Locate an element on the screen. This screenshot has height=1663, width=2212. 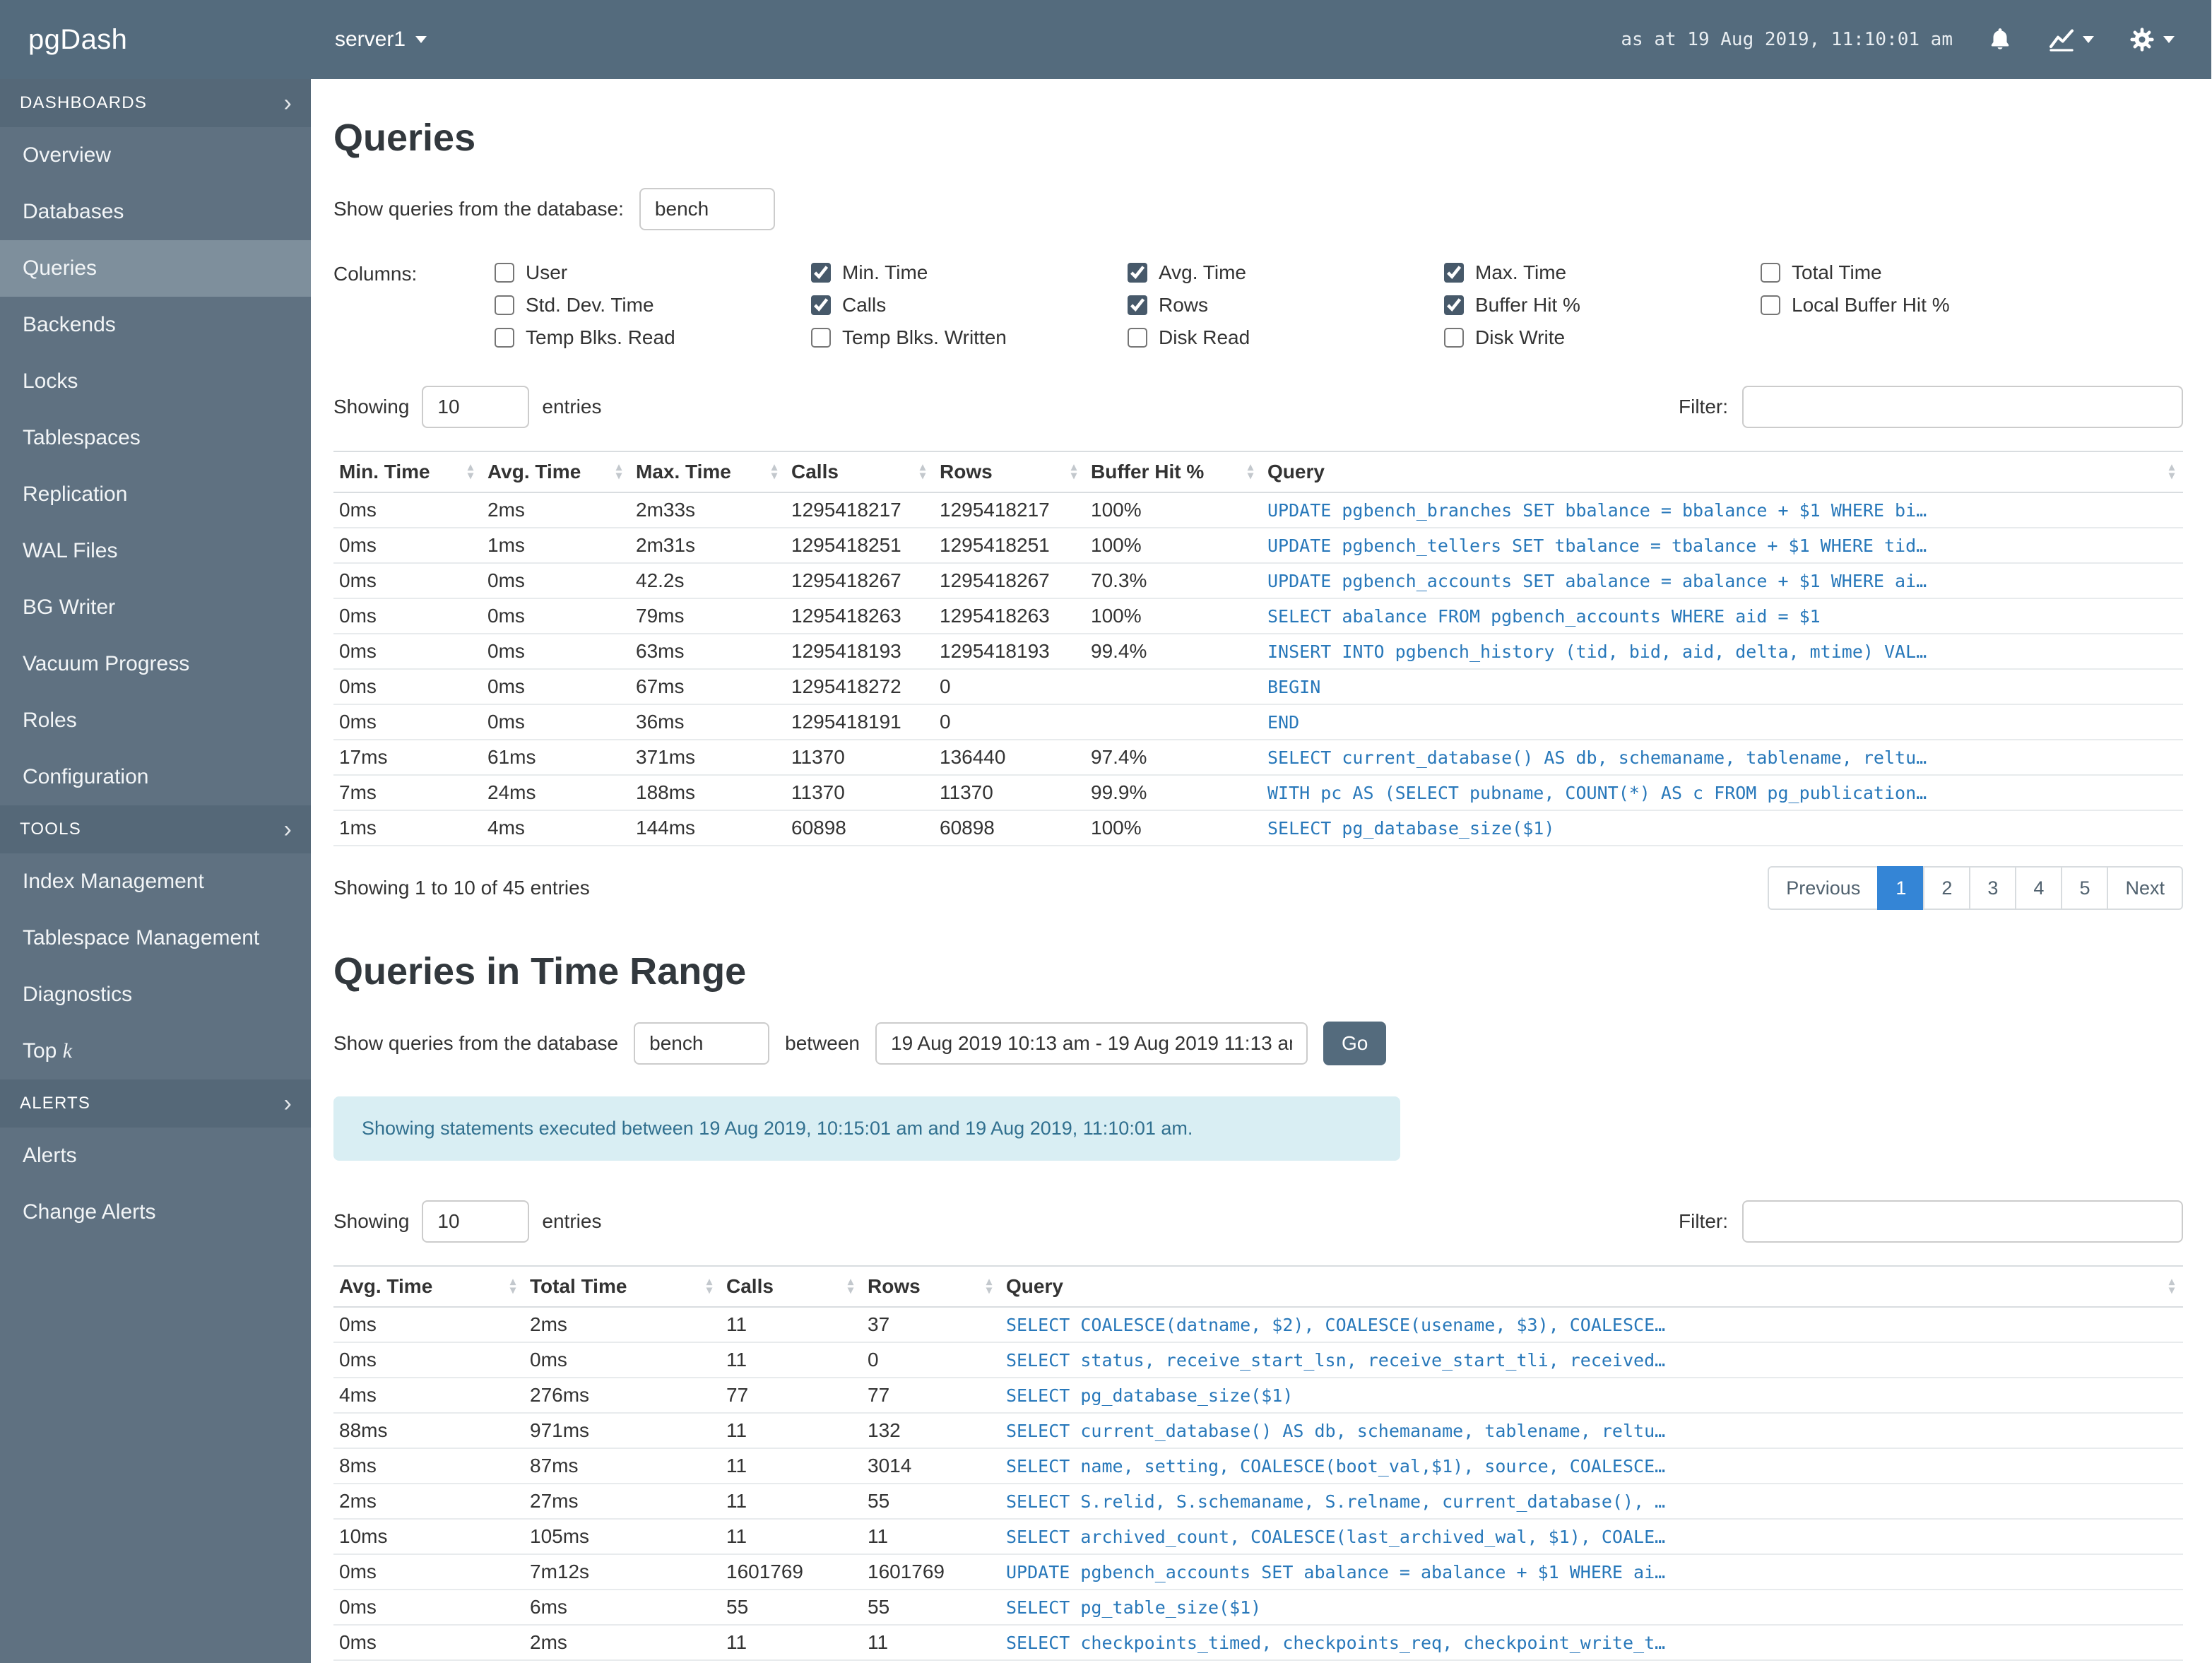
checkbox-min-time is located at coordinates (821, 273).